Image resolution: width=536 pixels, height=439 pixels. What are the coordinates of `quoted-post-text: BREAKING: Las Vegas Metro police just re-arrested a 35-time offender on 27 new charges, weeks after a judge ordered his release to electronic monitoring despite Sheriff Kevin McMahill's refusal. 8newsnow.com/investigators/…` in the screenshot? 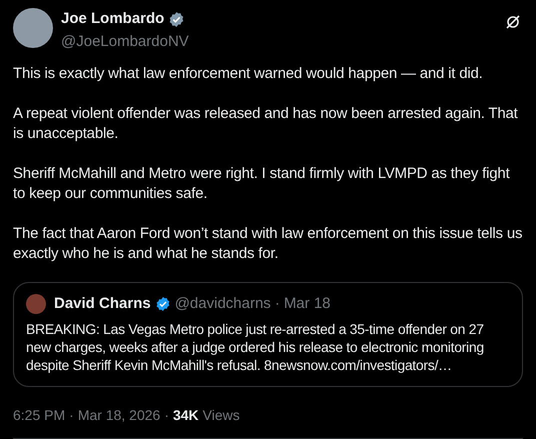 It's located at (255, 347).